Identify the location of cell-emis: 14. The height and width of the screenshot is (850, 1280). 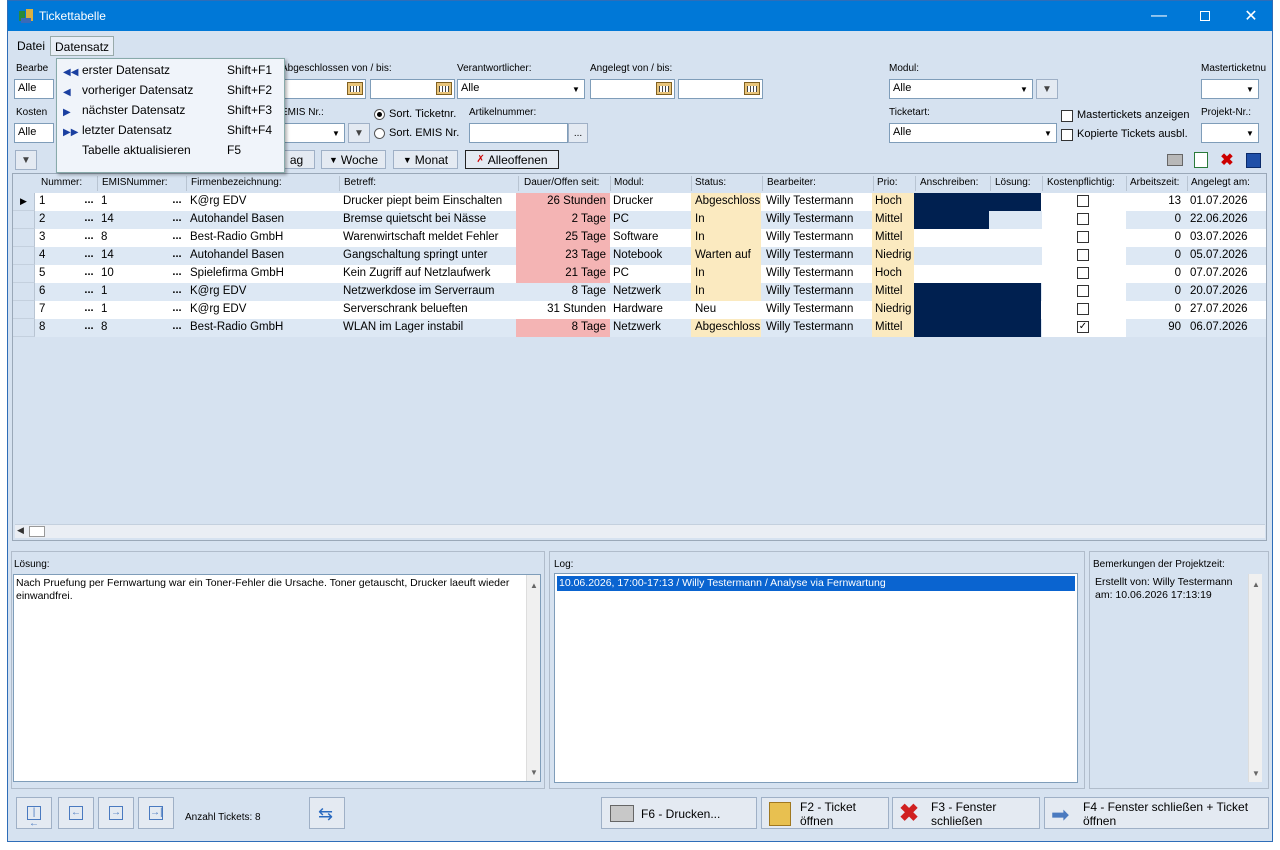
(131, 256).